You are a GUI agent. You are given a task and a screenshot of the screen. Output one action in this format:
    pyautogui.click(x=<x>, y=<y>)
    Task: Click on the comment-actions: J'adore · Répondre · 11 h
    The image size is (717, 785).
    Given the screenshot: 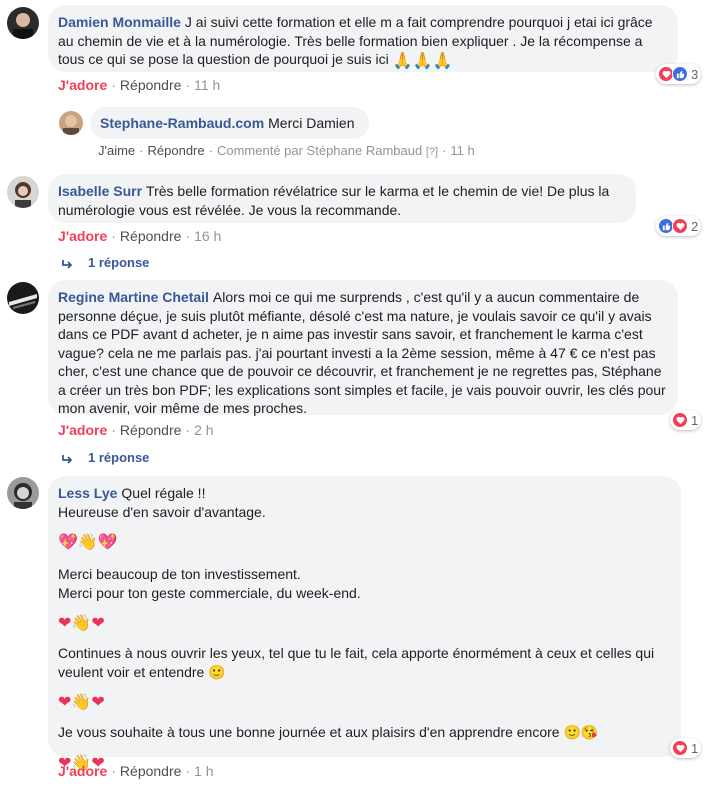 What is the action you would take?
    pyautogui.click(x=139, y=85)
    